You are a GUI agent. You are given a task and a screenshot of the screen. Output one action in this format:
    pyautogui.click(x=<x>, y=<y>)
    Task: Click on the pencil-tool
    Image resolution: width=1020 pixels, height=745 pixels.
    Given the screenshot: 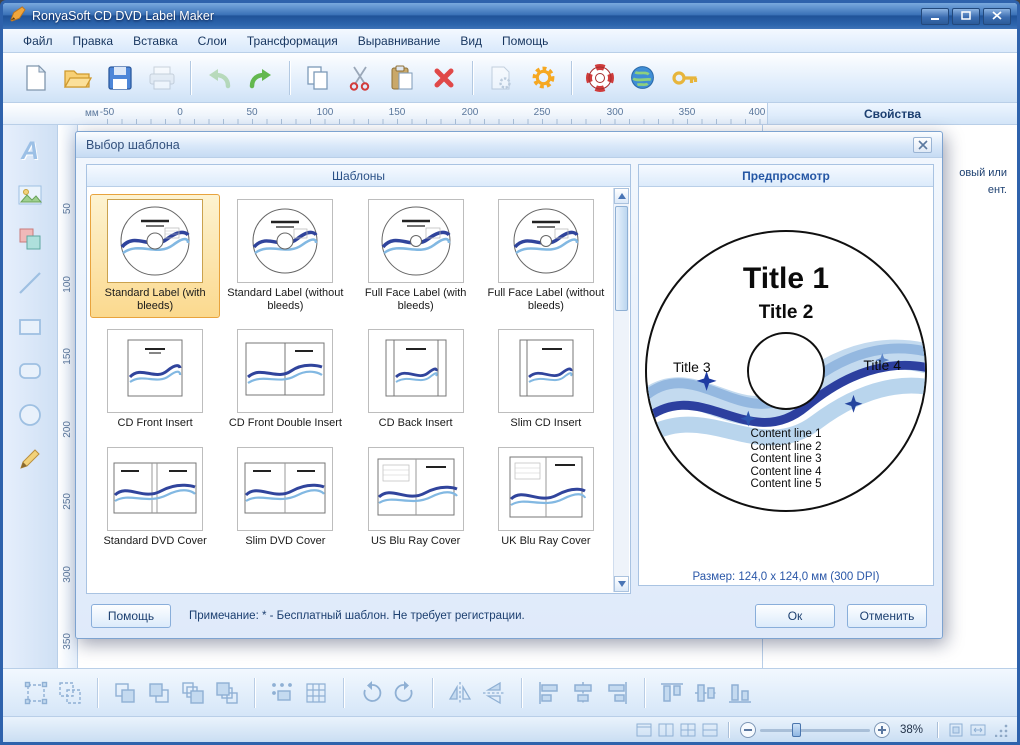 What is the action you would take?
    pyautogui.click(x=30, y=459)
    